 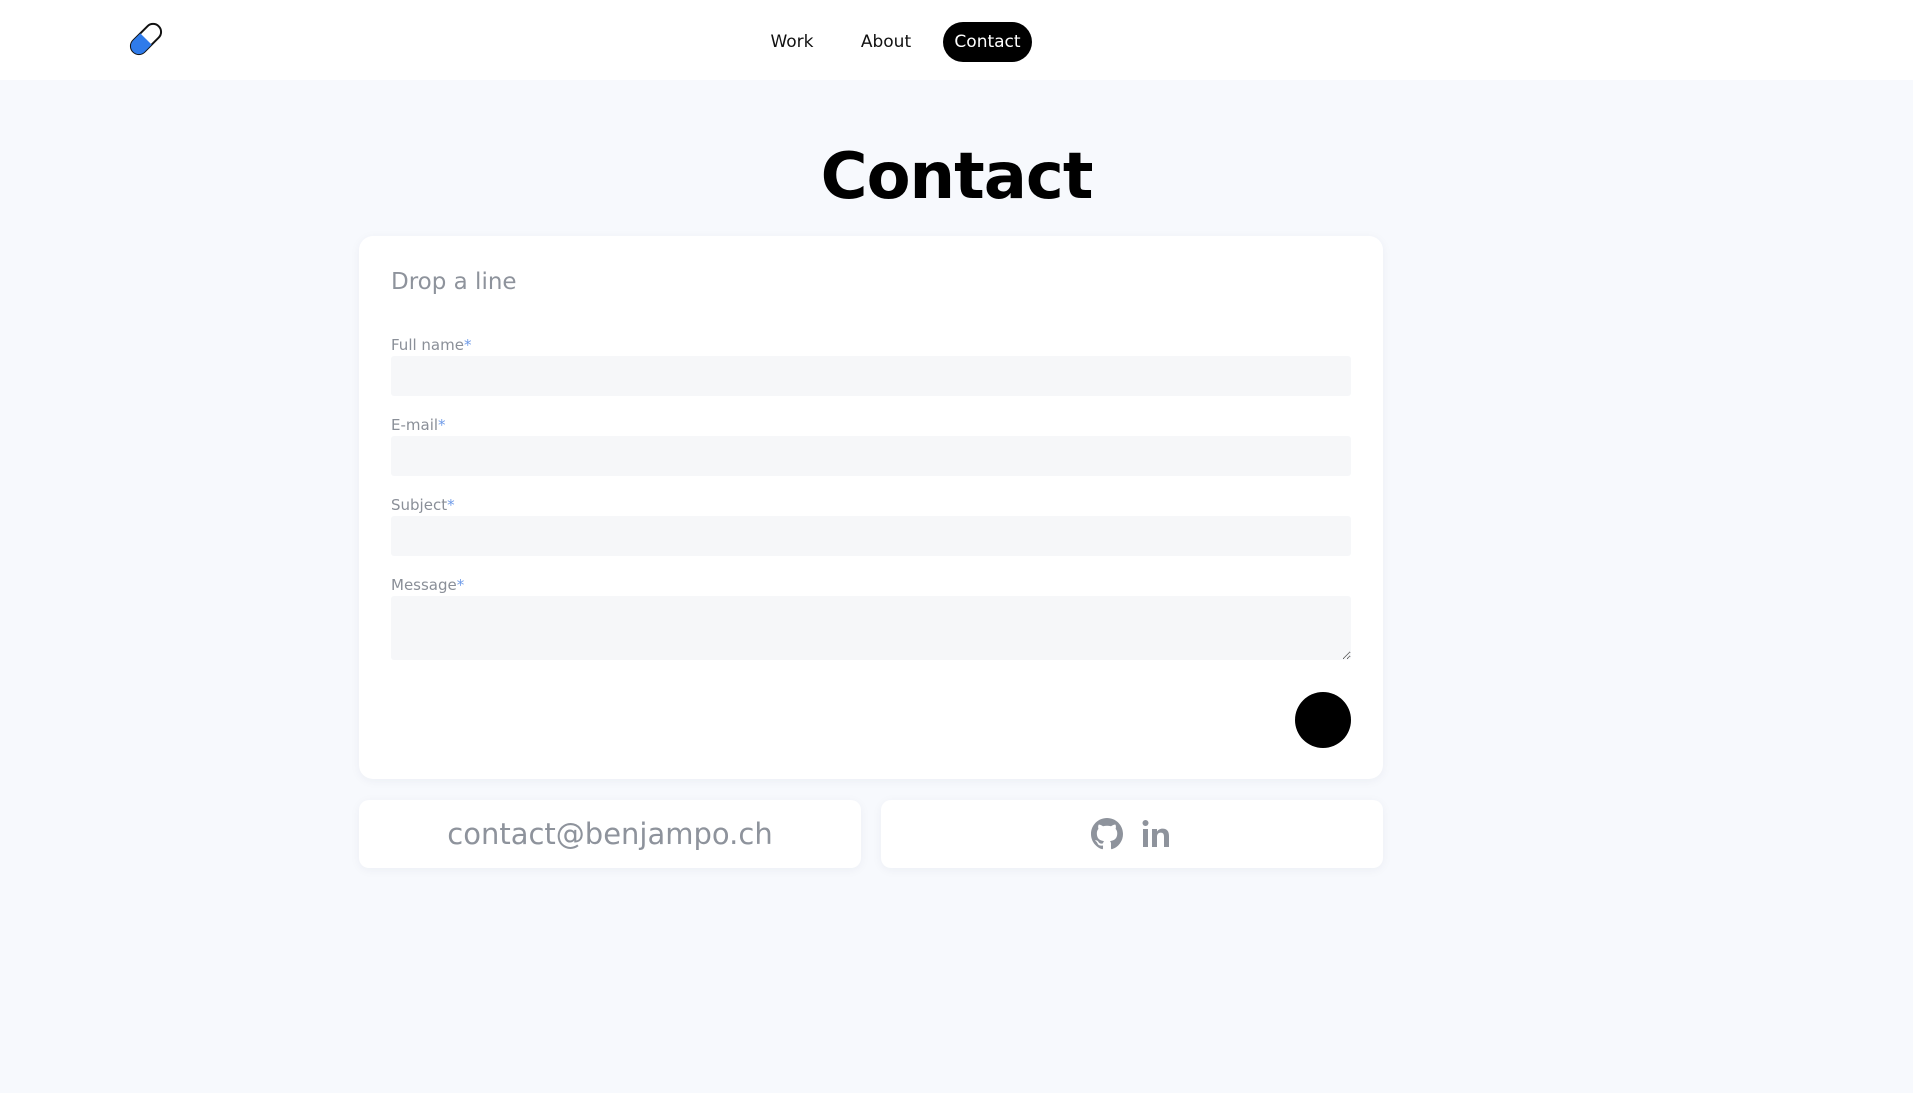 I want to click on subject-label: Subject*, so click(x=423, y=505).